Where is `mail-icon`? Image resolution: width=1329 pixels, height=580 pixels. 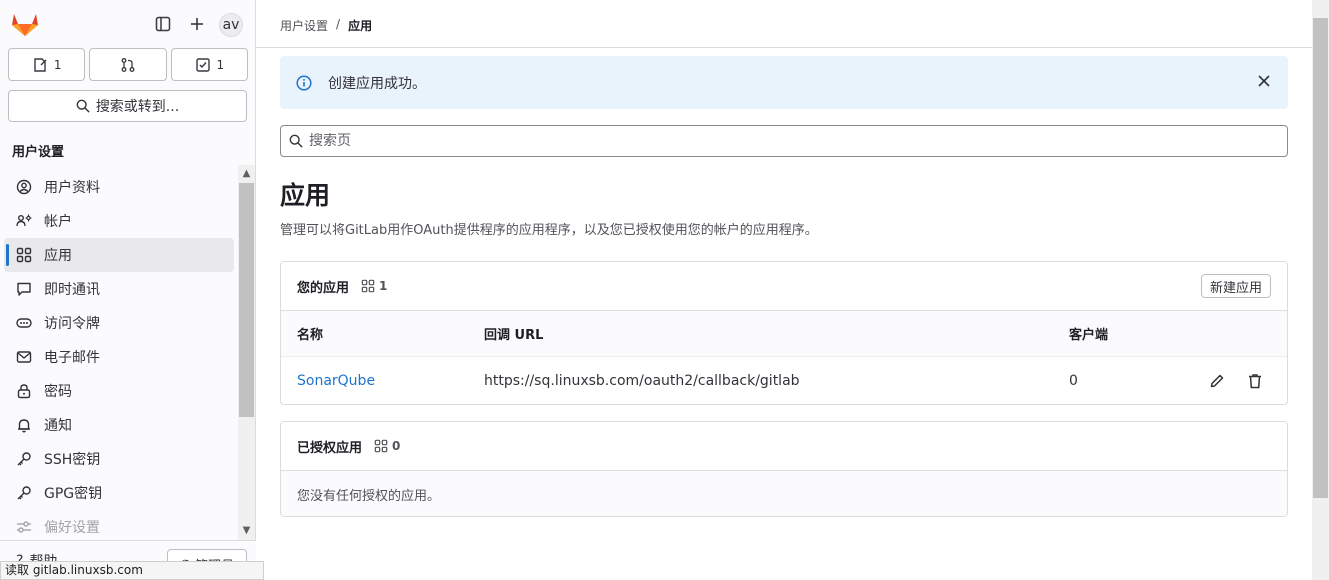
mail-icon is located at coordinates (24, 357).